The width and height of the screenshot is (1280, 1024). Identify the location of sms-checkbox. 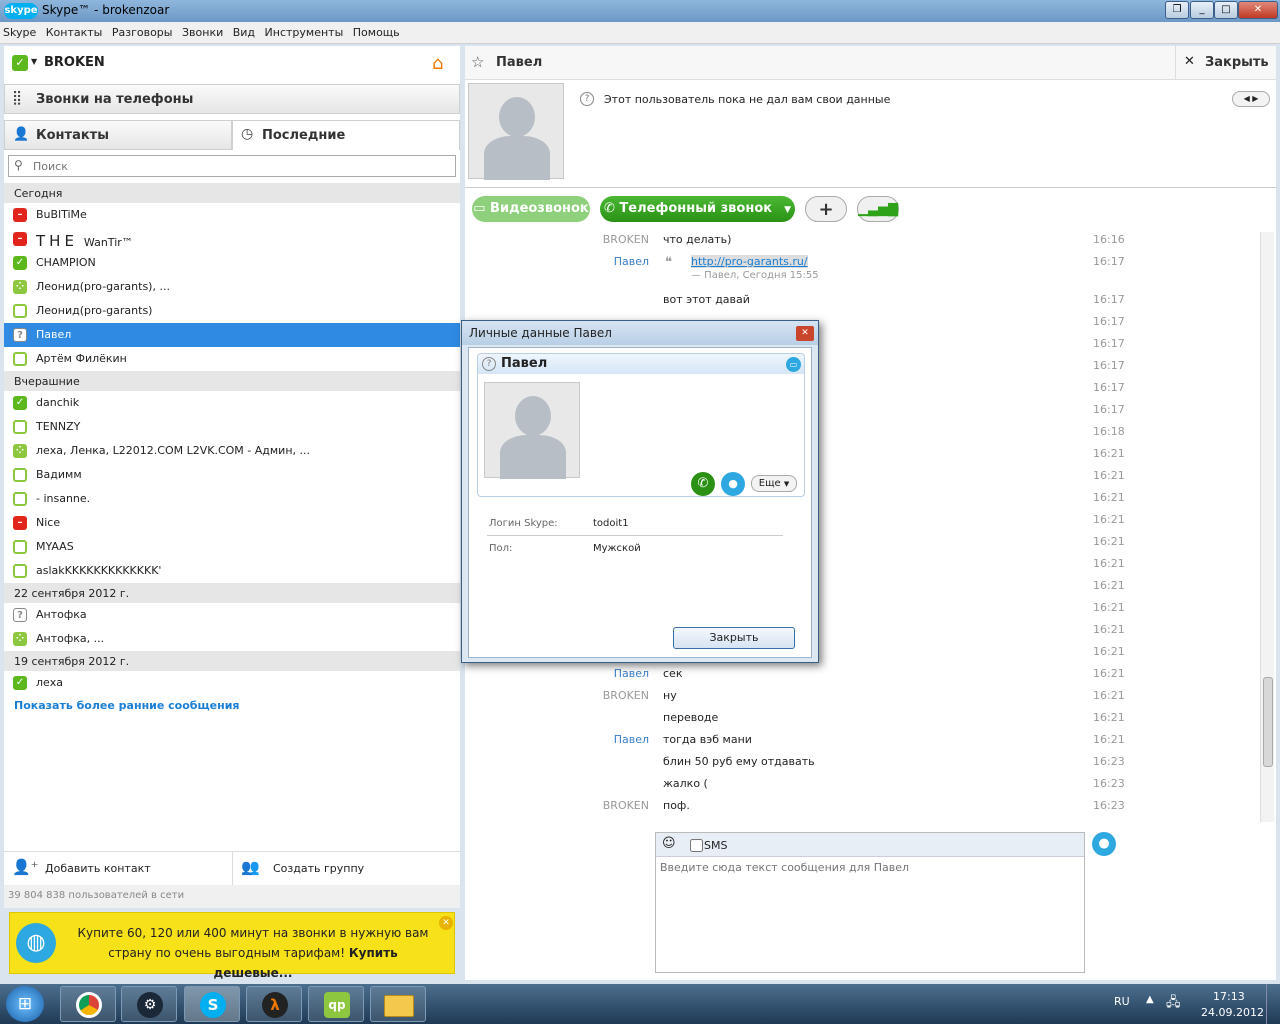
(696, 845).